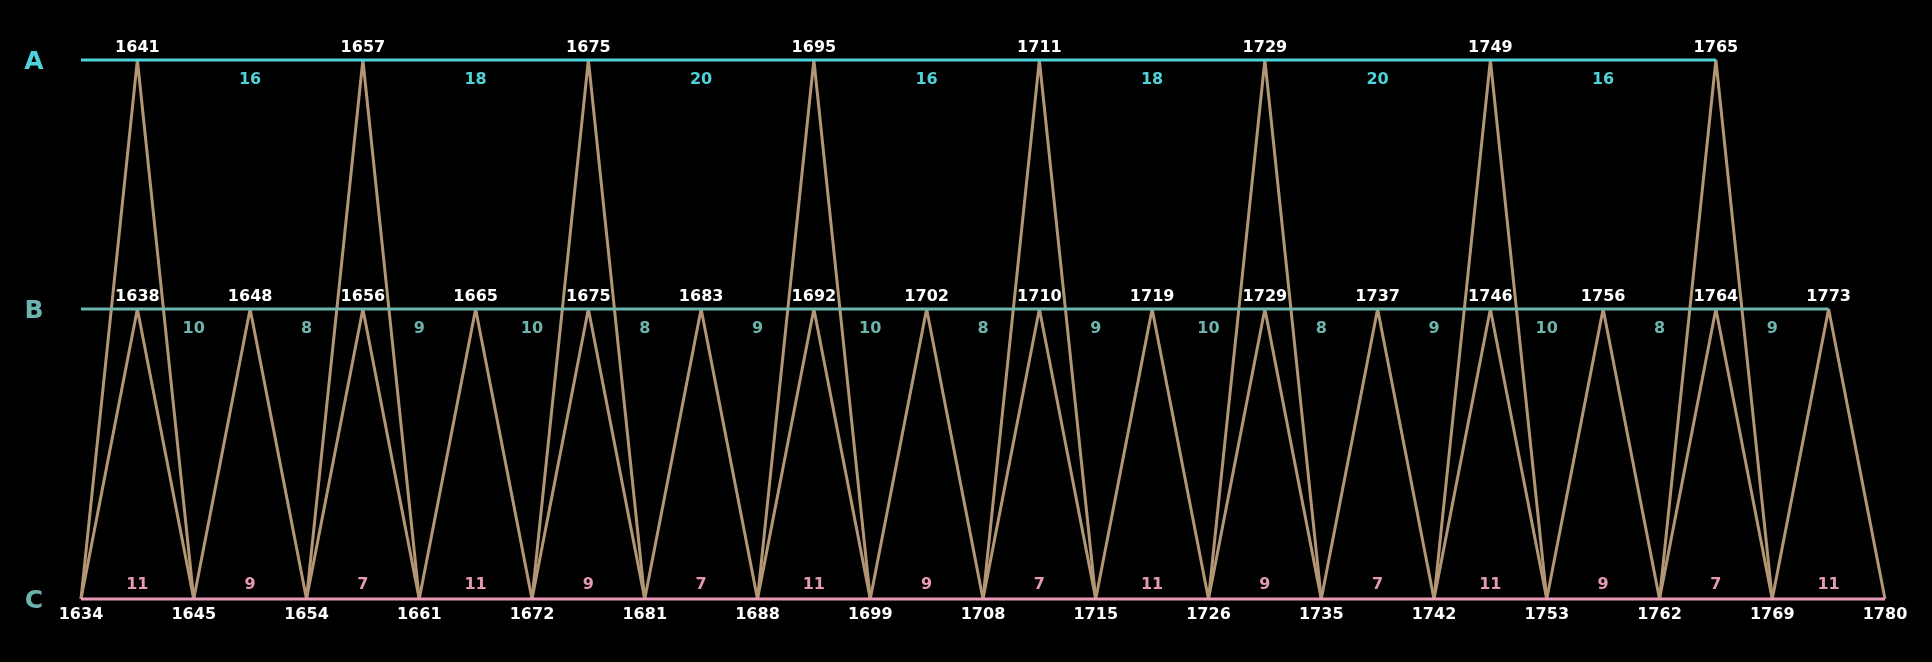 This screenshot has height=662, width=1932. What do you see at coordinates (532, 613) in the screenshot?
I see `year-label: 1672` at bounding box center [532, 613].